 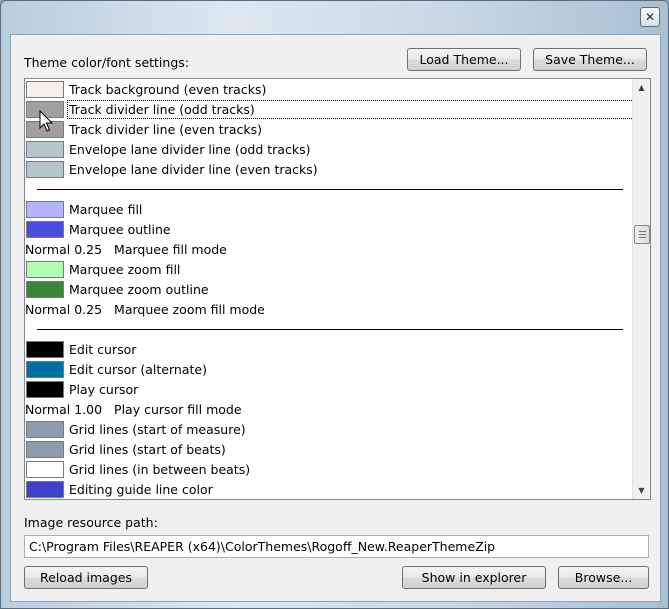 I want to click on fill-mode-text: Normal 0.25 Marquee fill mode, so click(x=126, y=249).